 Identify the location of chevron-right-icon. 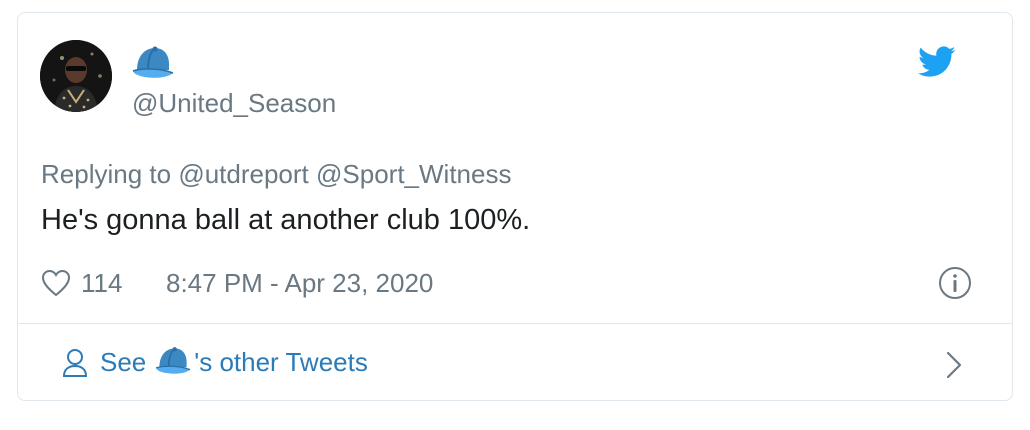
(954, 365).